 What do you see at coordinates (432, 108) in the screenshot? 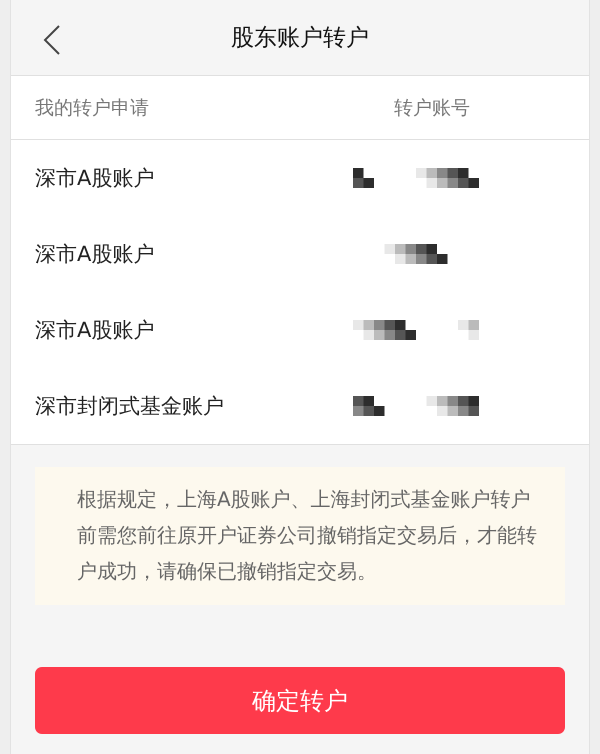
I see `column-header: 转户账号` at bounding box center [432, 108].